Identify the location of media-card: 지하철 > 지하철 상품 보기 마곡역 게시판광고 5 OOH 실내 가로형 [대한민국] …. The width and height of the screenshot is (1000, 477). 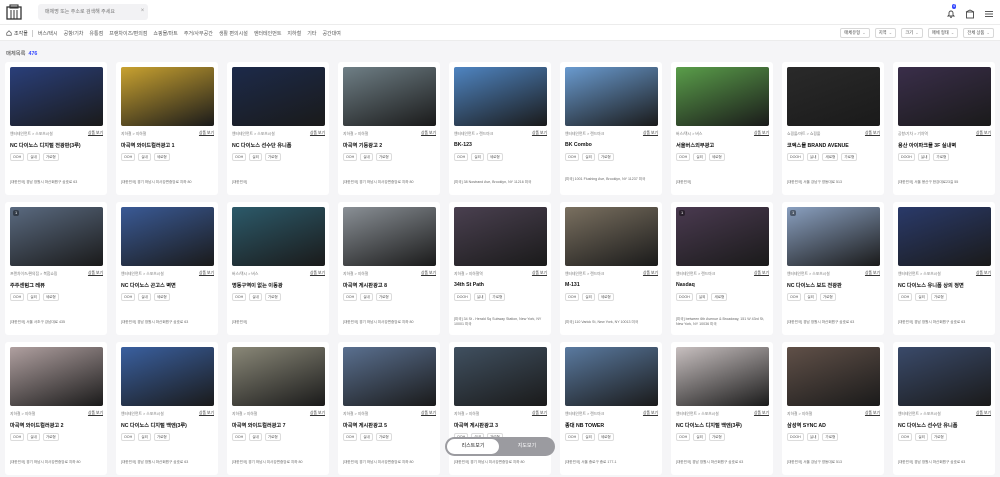
(389, 408).